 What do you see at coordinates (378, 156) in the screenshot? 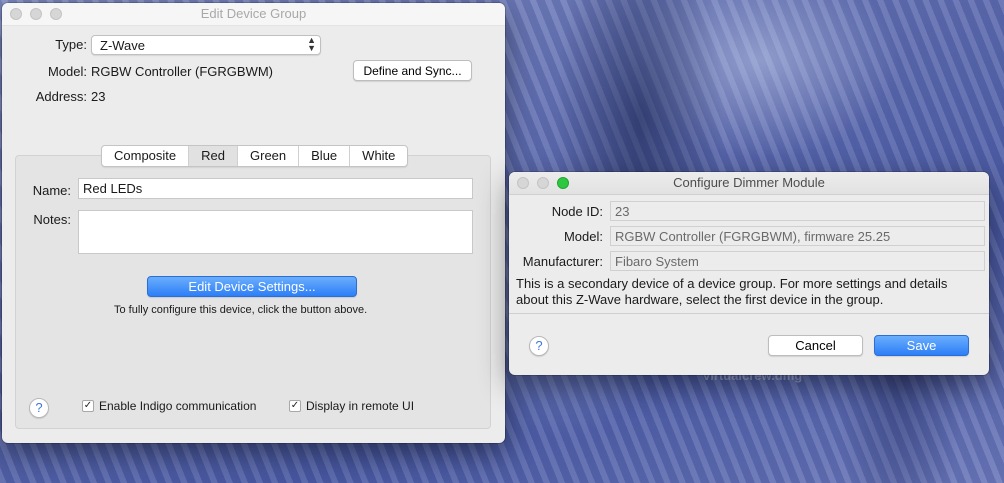
I see `tab-white: White` at bounding box center [378, 156].